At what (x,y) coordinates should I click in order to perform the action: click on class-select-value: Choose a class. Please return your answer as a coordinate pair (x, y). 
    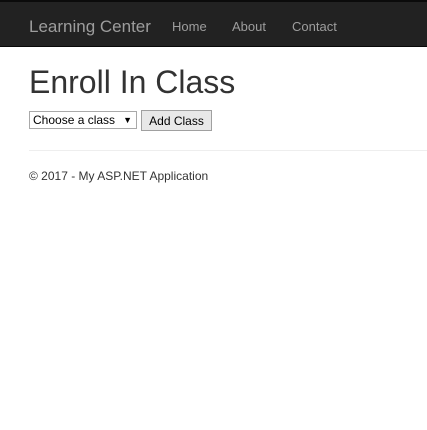
    Looking at the image, I should click on (74, 120).